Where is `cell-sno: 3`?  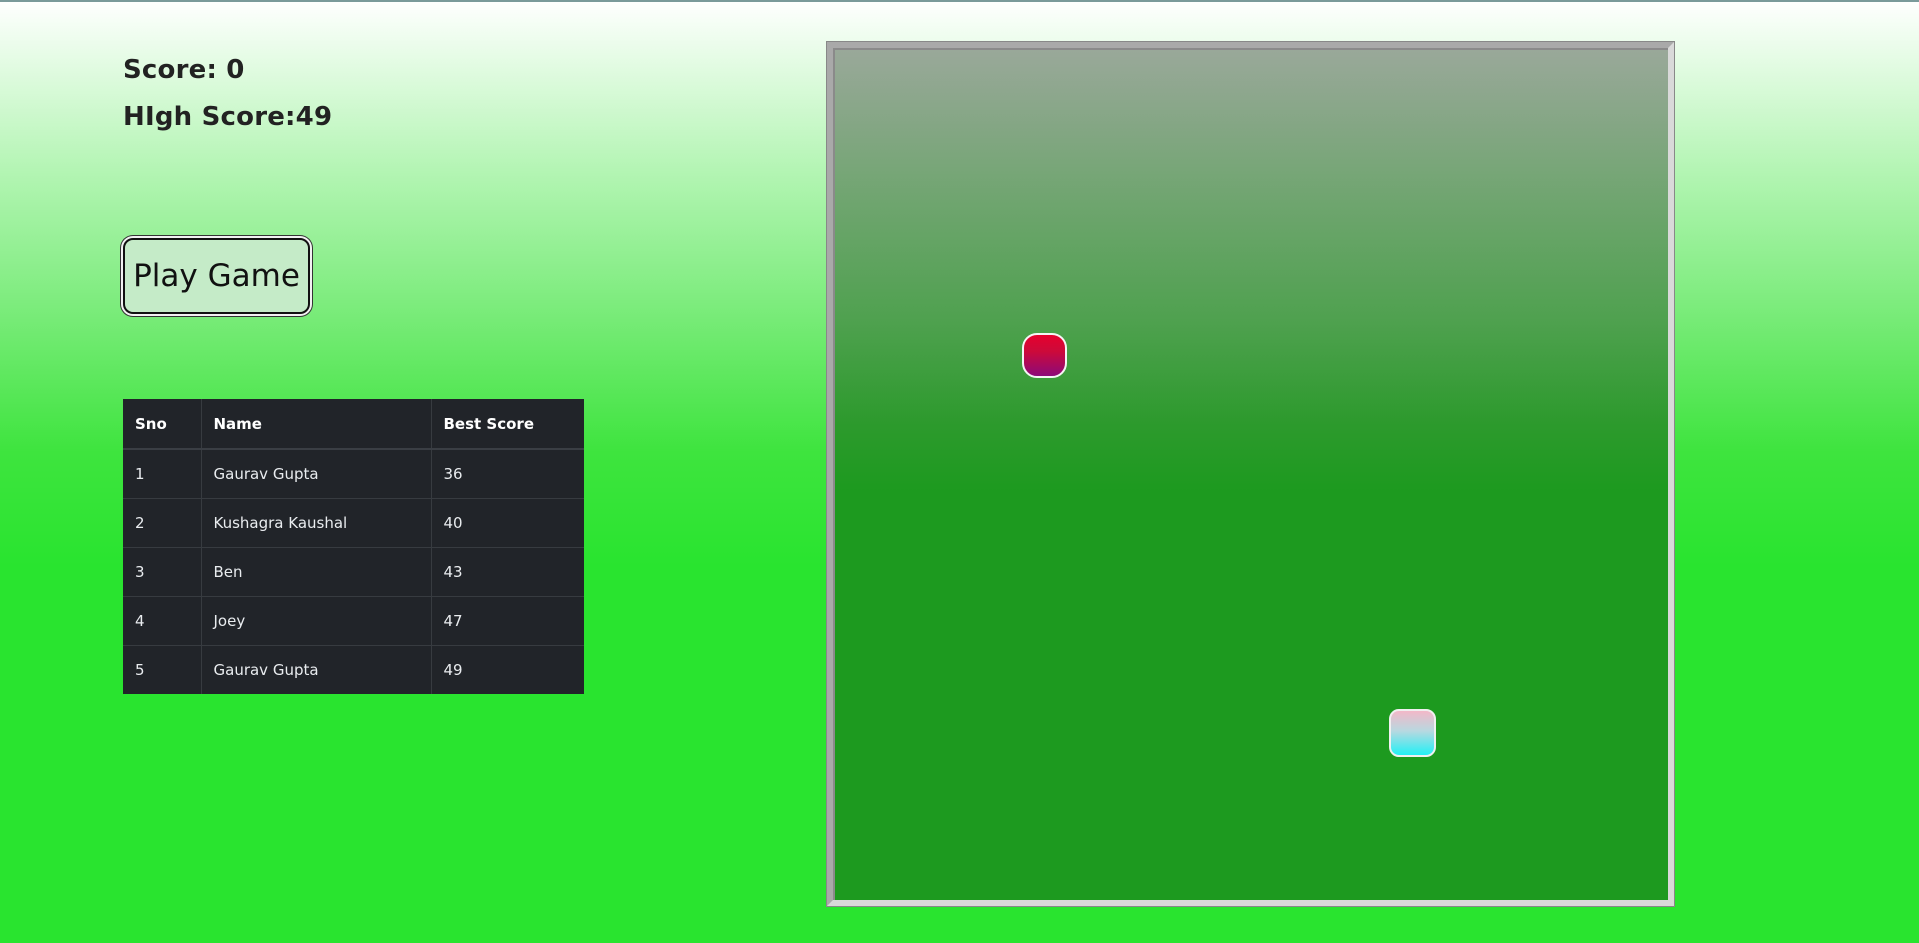 cell-sno: 3 is located at coordinates (162, 572).